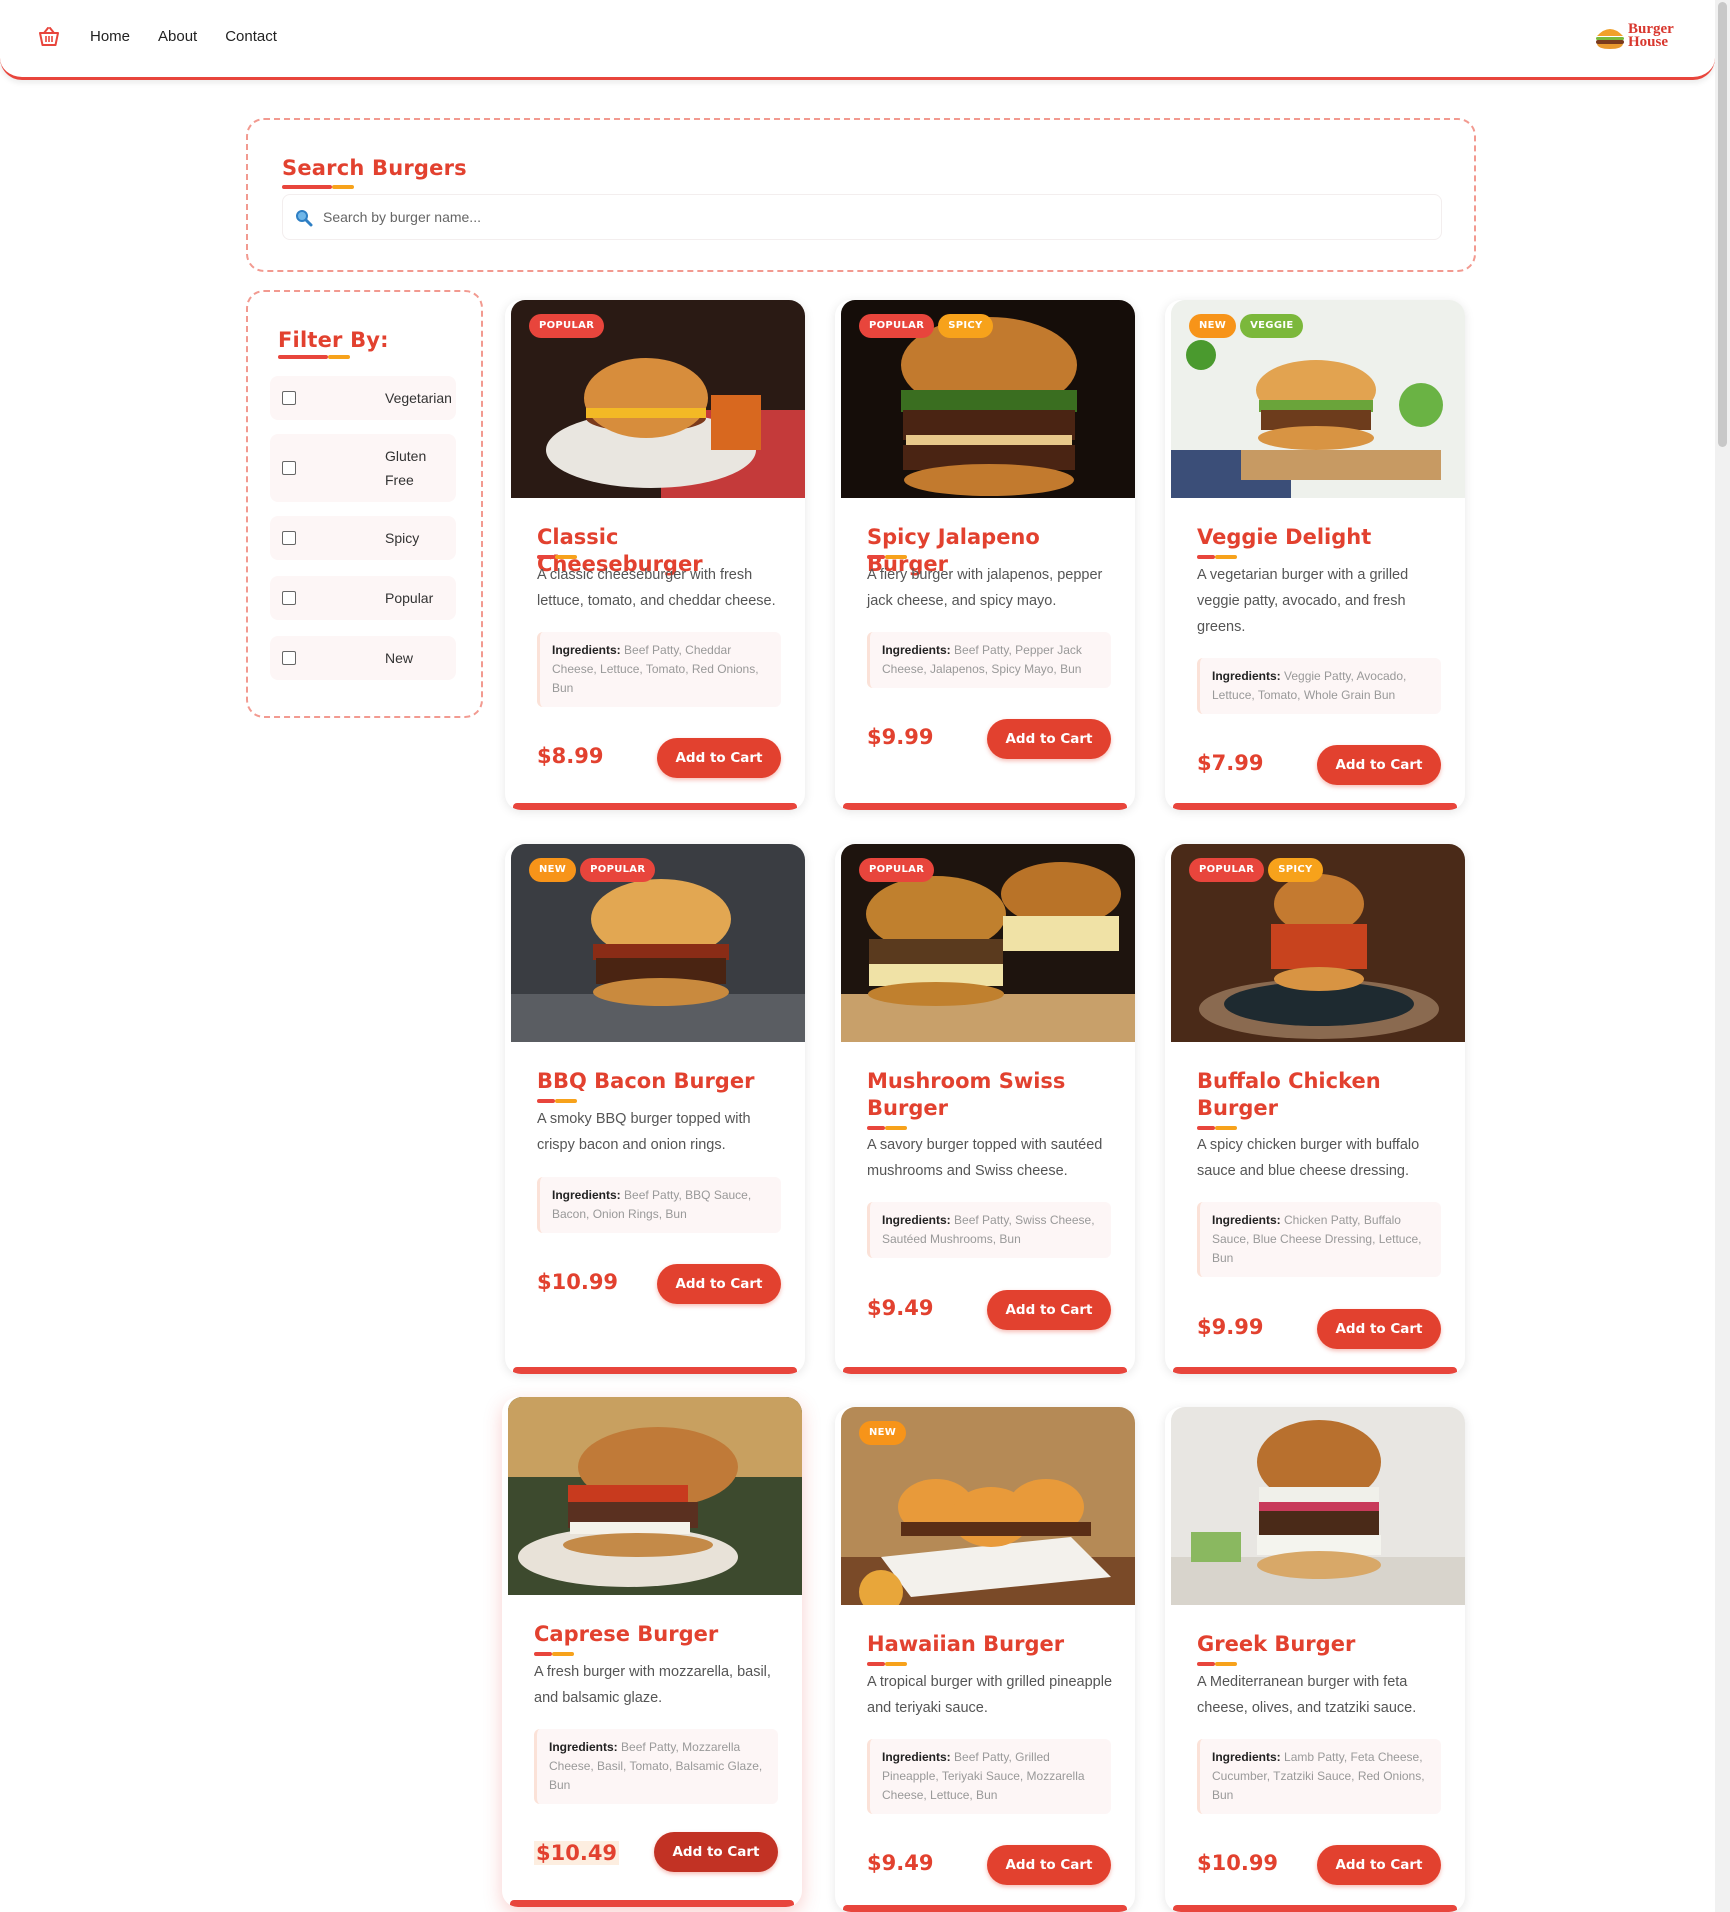 Image resolution: width=1730 pixels, height=1912 pixels. Describe the element at coordinates (289, 598) in the screenshot. I see `popular-checkbox` at that location.